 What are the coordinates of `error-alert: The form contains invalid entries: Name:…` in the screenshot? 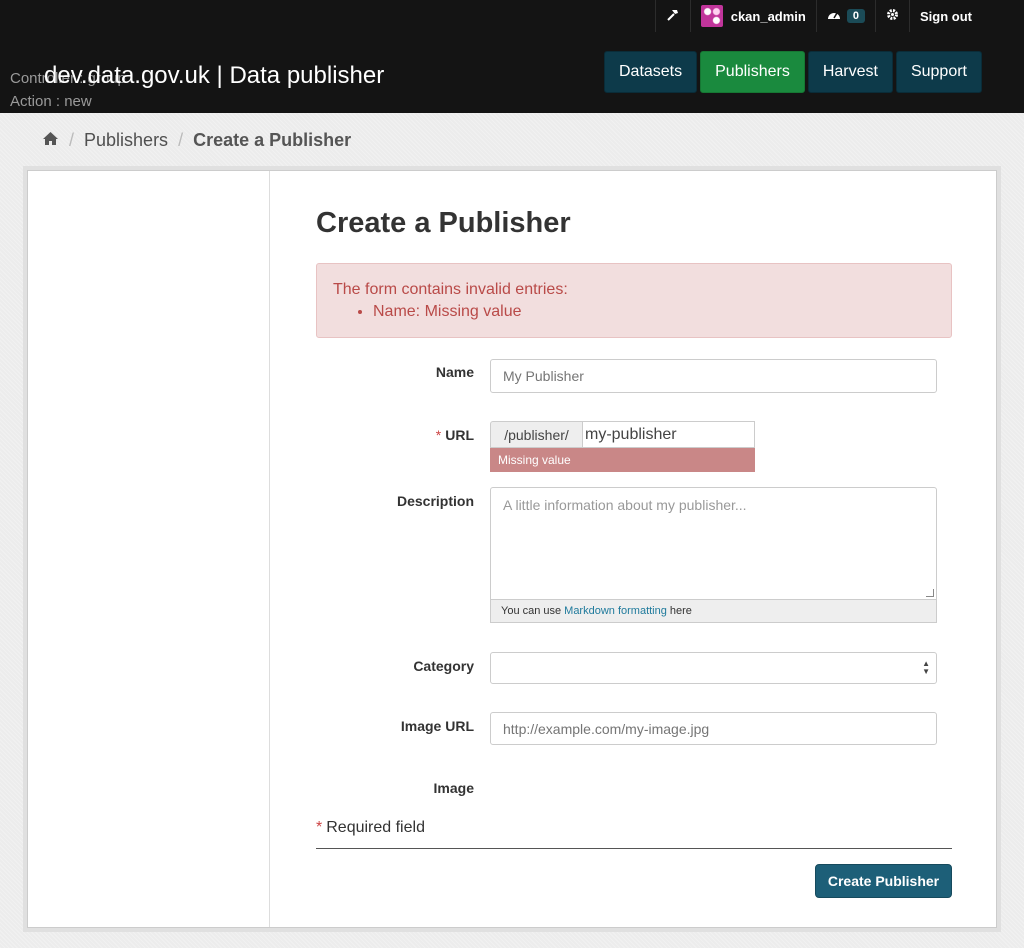 It's located at (634, 300).